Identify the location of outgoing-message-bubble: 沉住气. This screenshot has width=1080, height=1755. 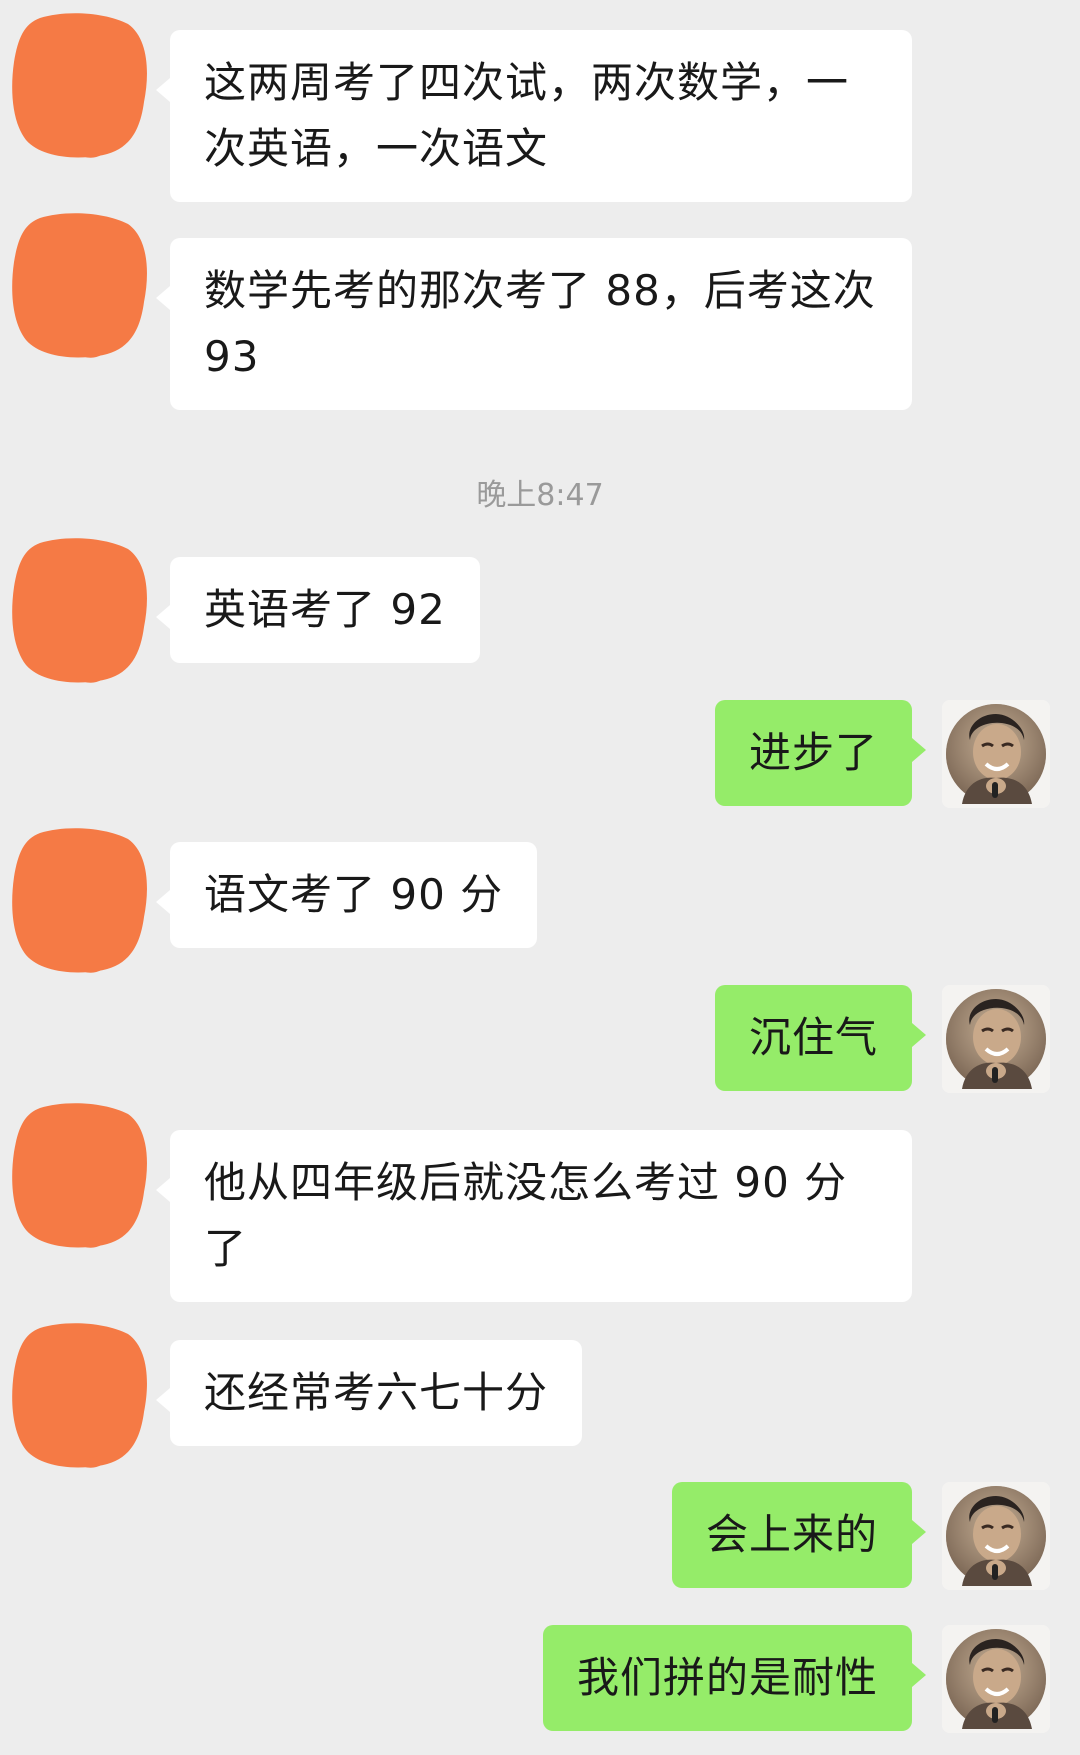
(820, 1038).